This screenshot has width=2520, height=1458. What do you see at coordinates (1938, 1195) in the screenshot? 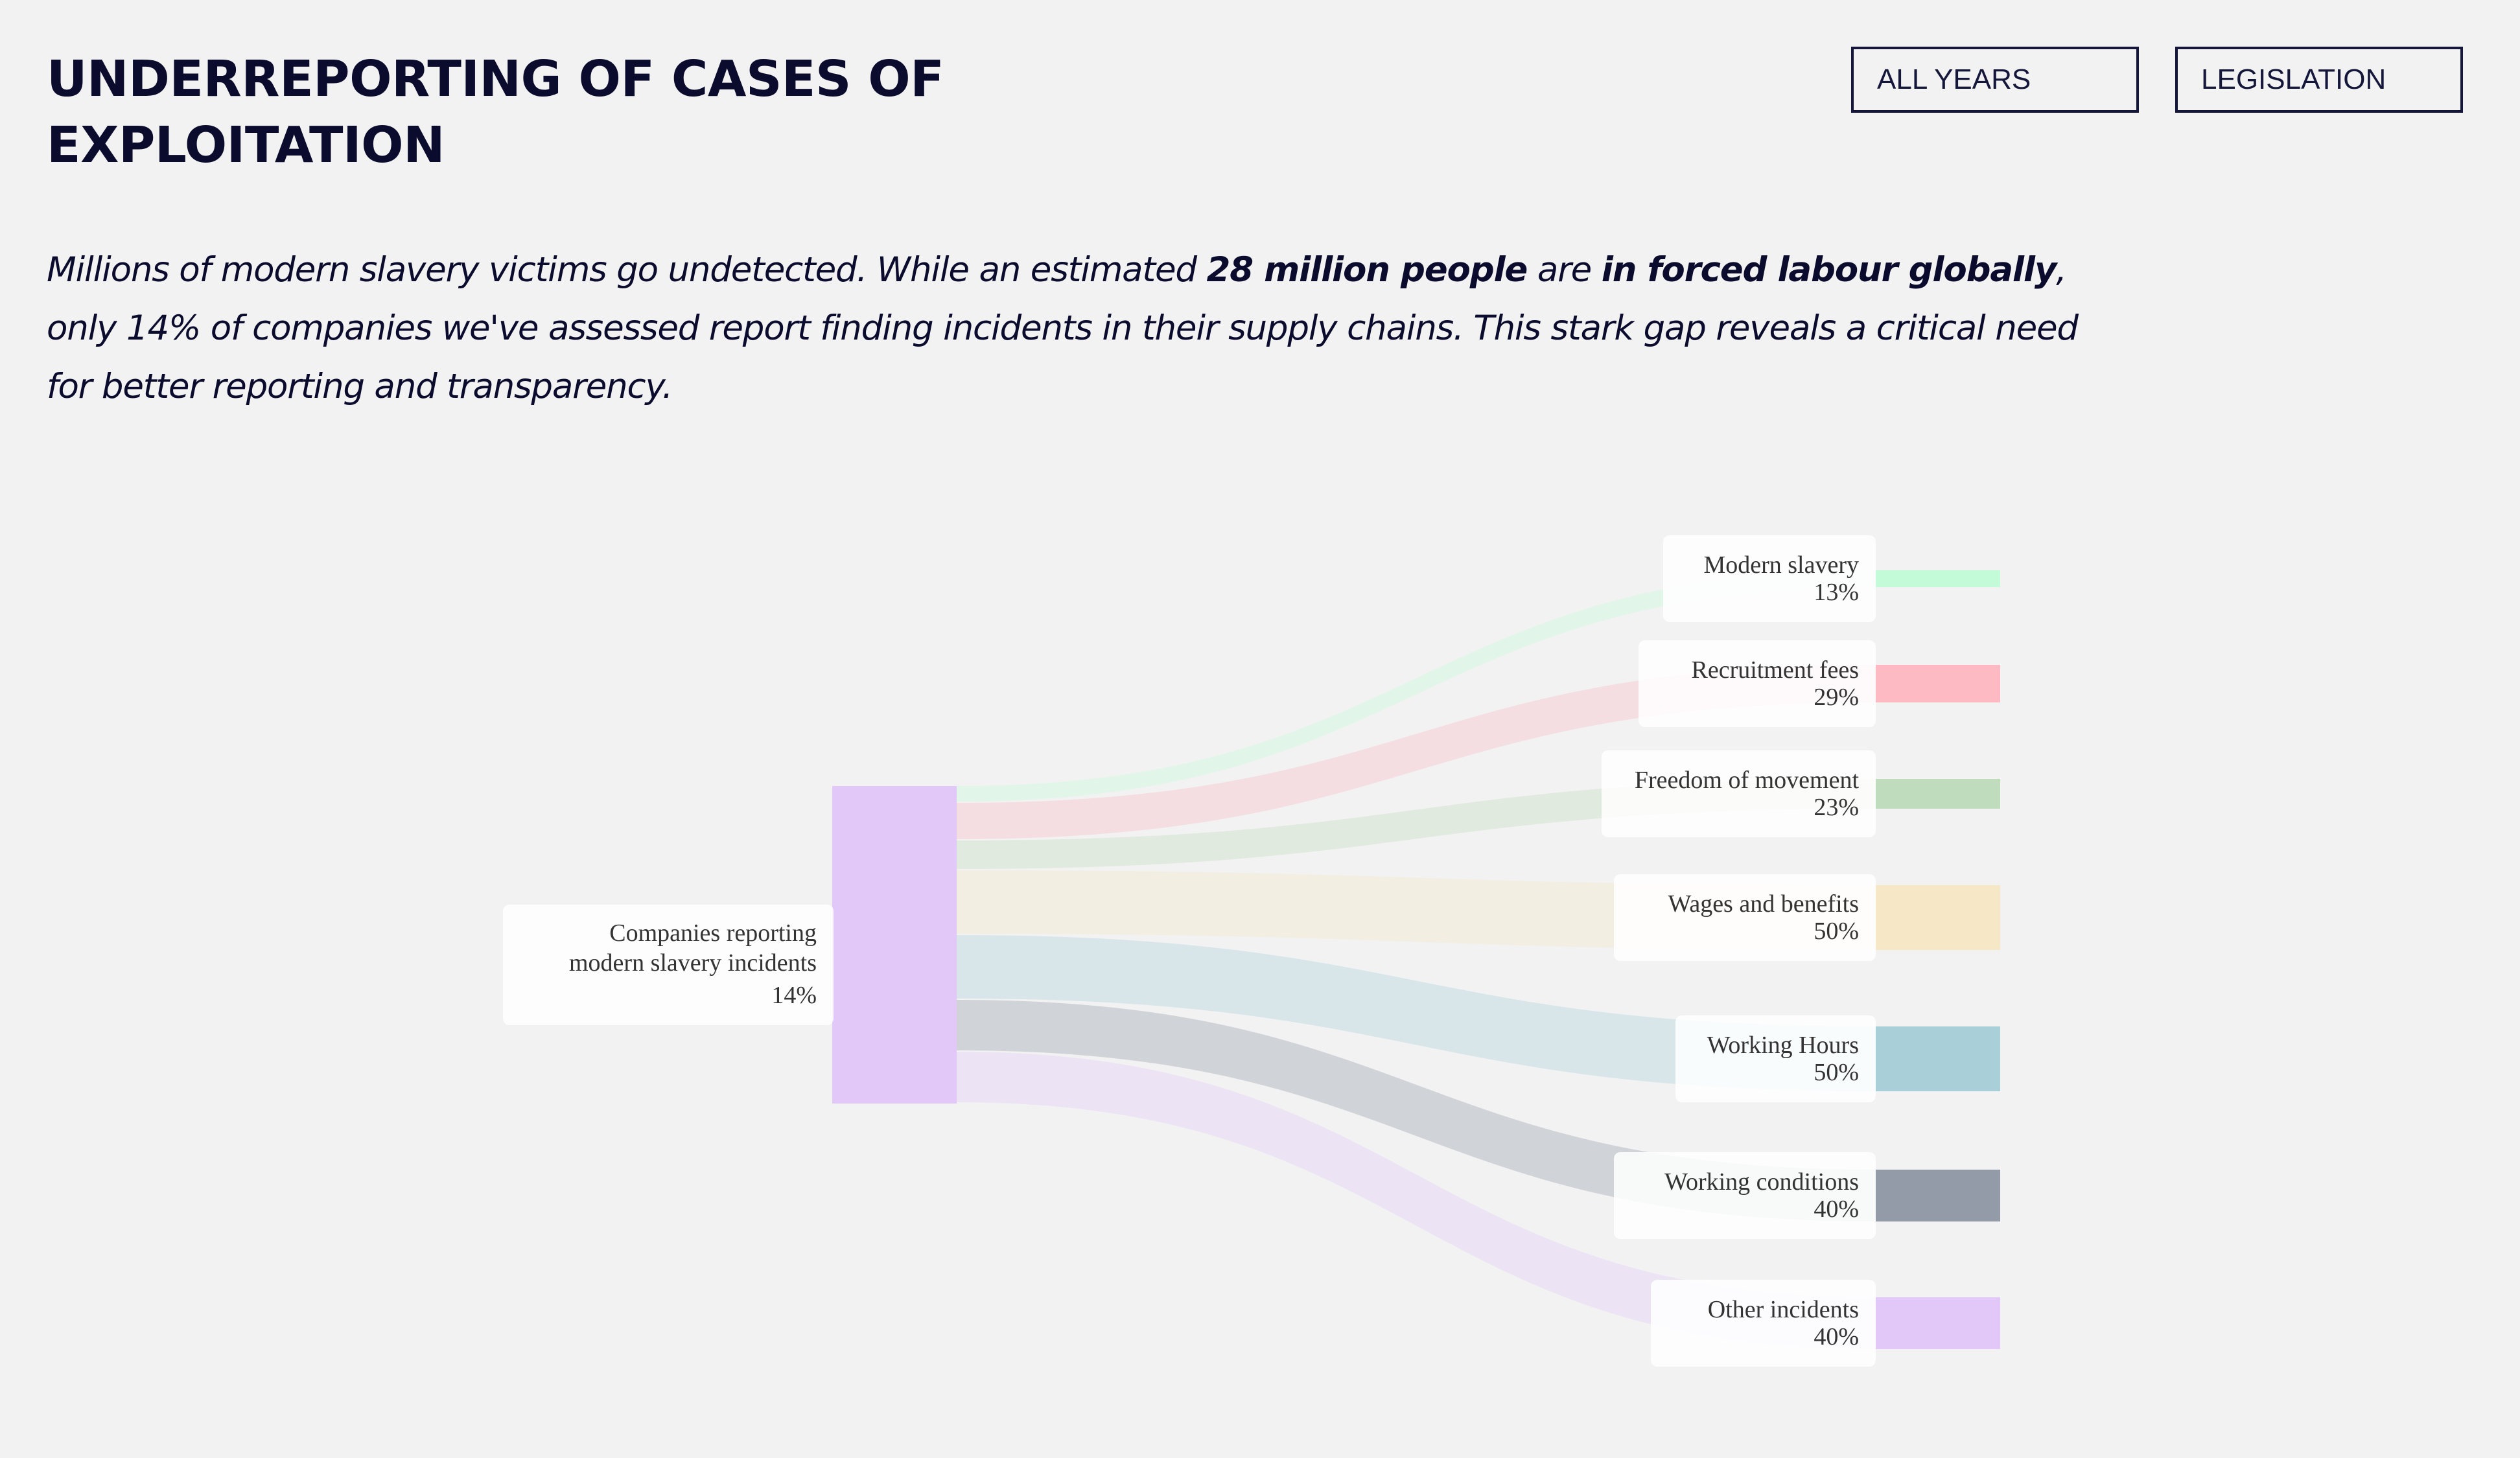
I see `node-working-conditions` at bounding box center [1938, 1195].